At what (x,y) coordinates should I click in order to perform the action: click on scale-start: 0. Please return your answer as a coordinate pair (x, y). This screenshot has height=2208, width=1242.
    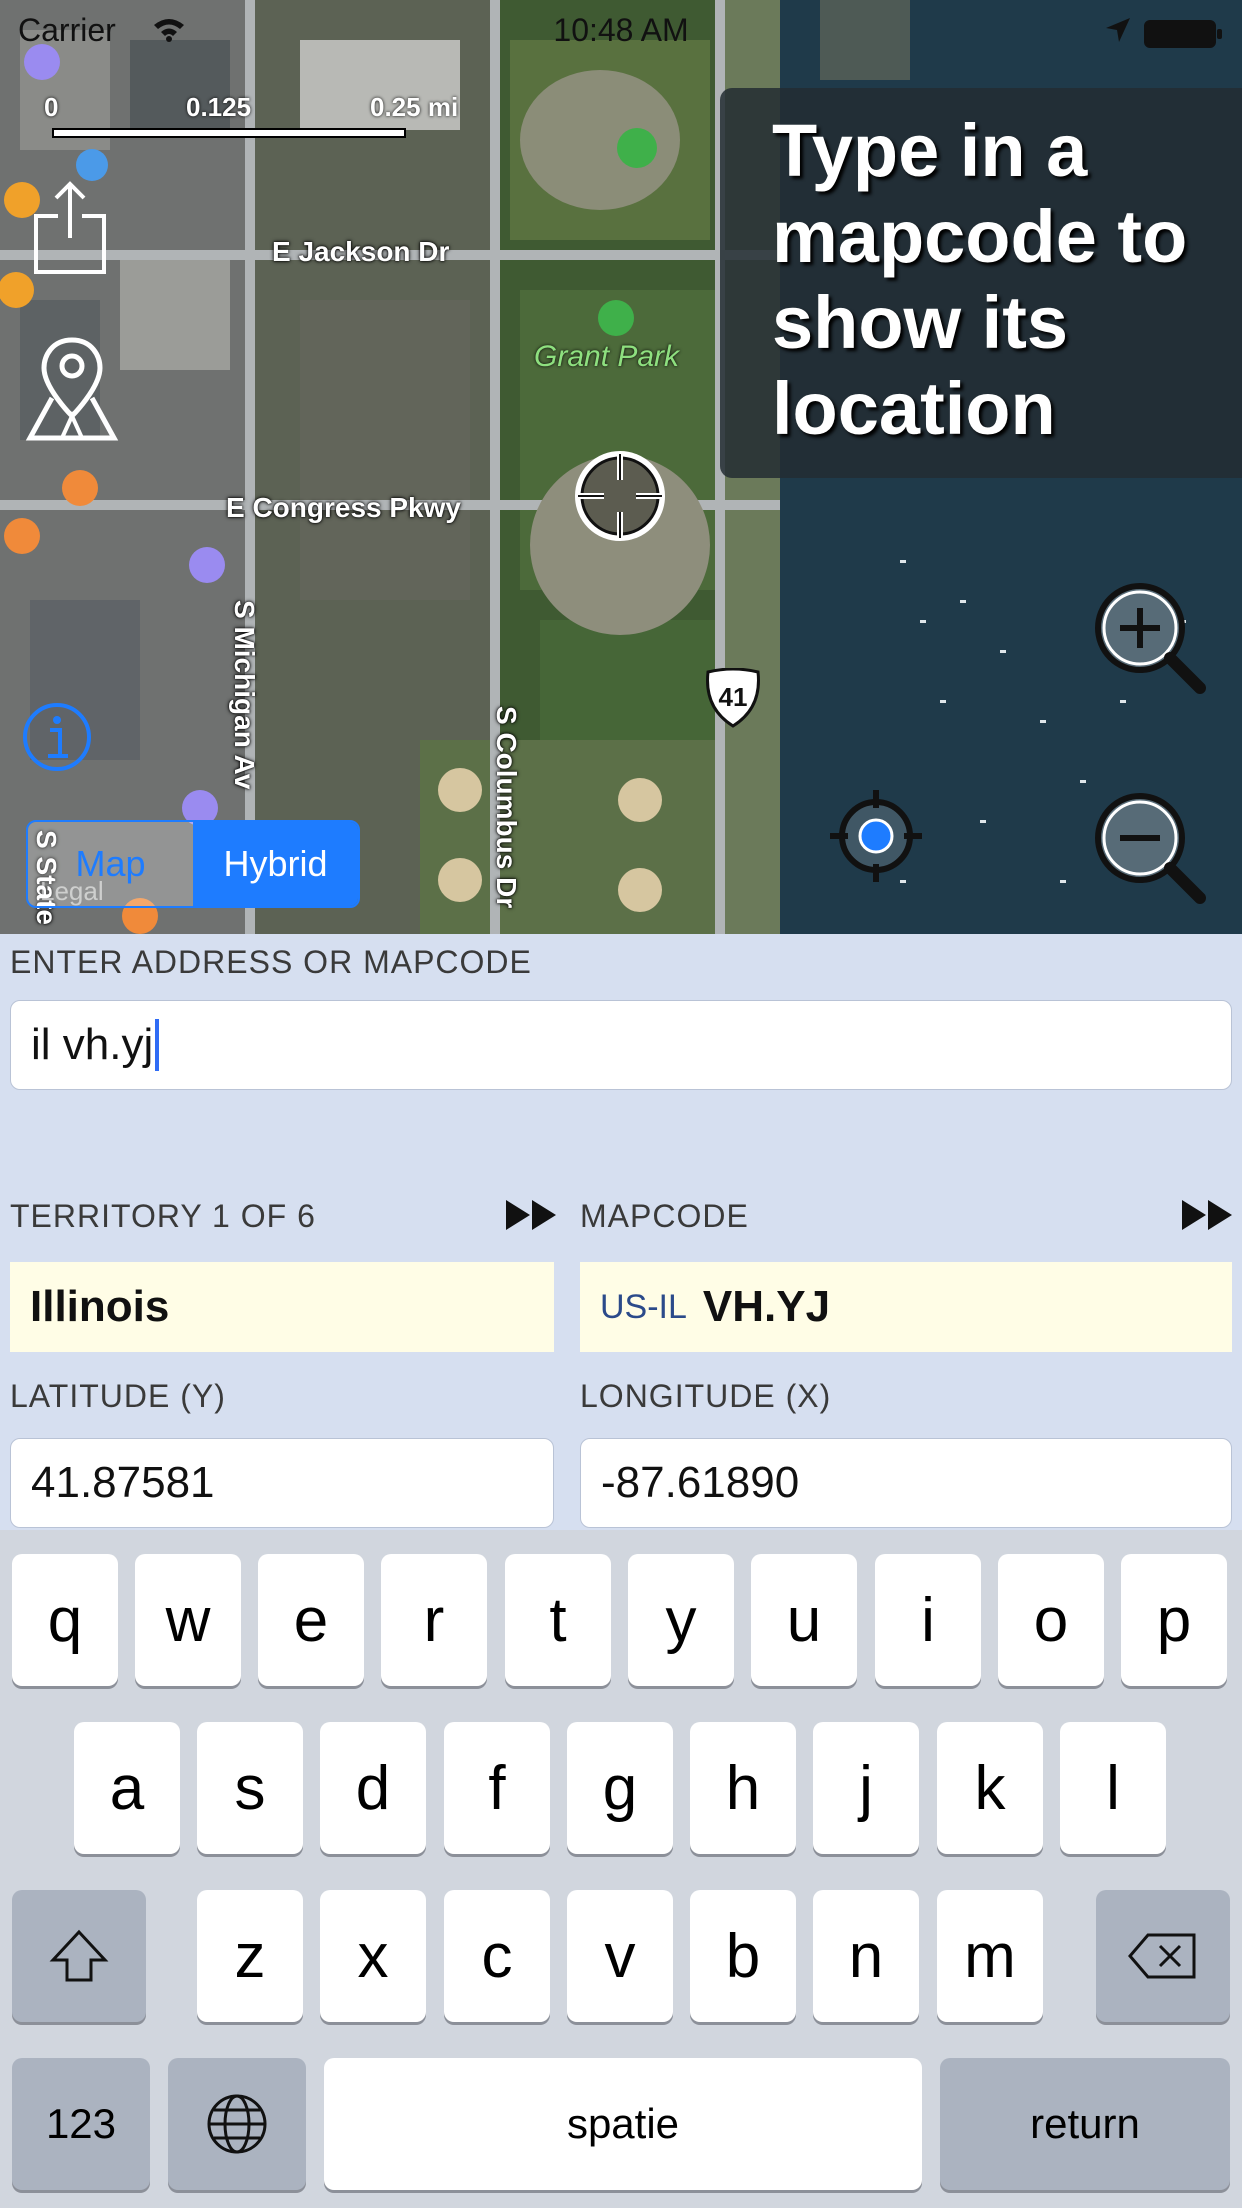
    Looking at the image, I should click on (51, 107).